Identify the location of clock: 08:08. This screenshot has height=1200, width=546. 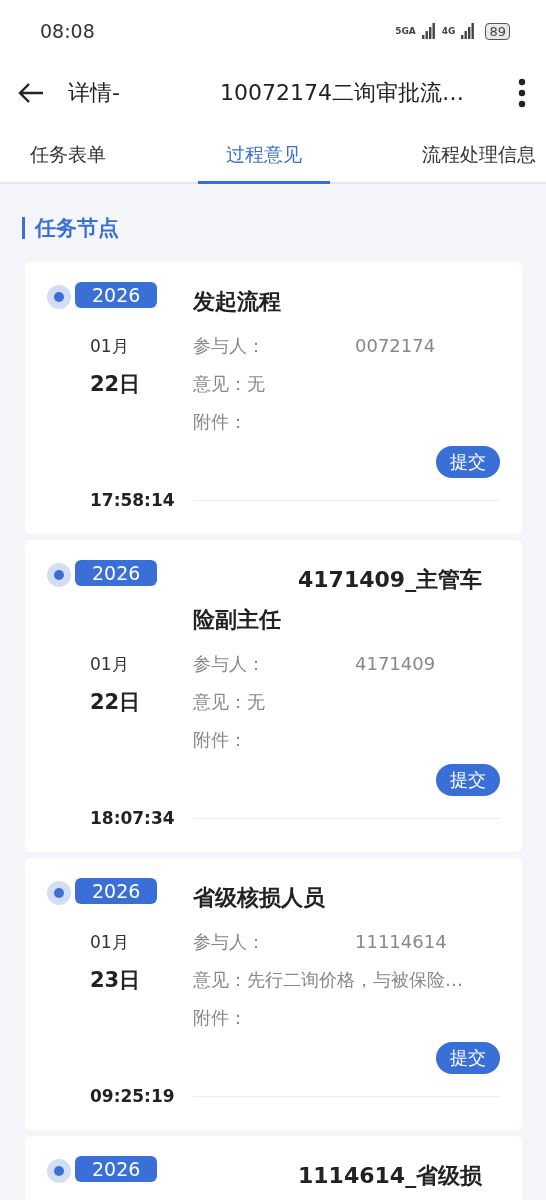
(67, 31).